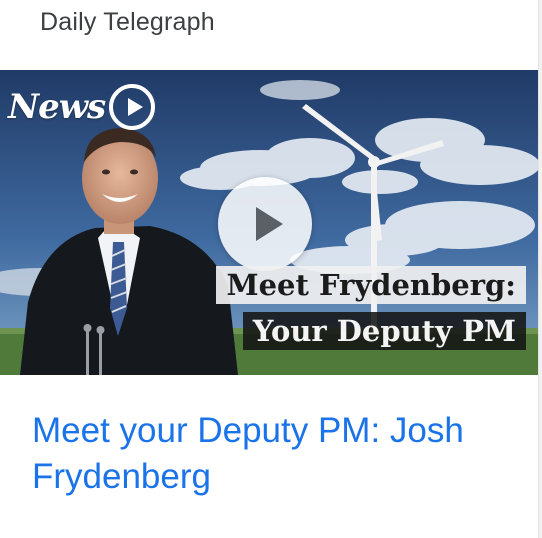  I want to click on brand-wordmark: News, so click(57, 107).